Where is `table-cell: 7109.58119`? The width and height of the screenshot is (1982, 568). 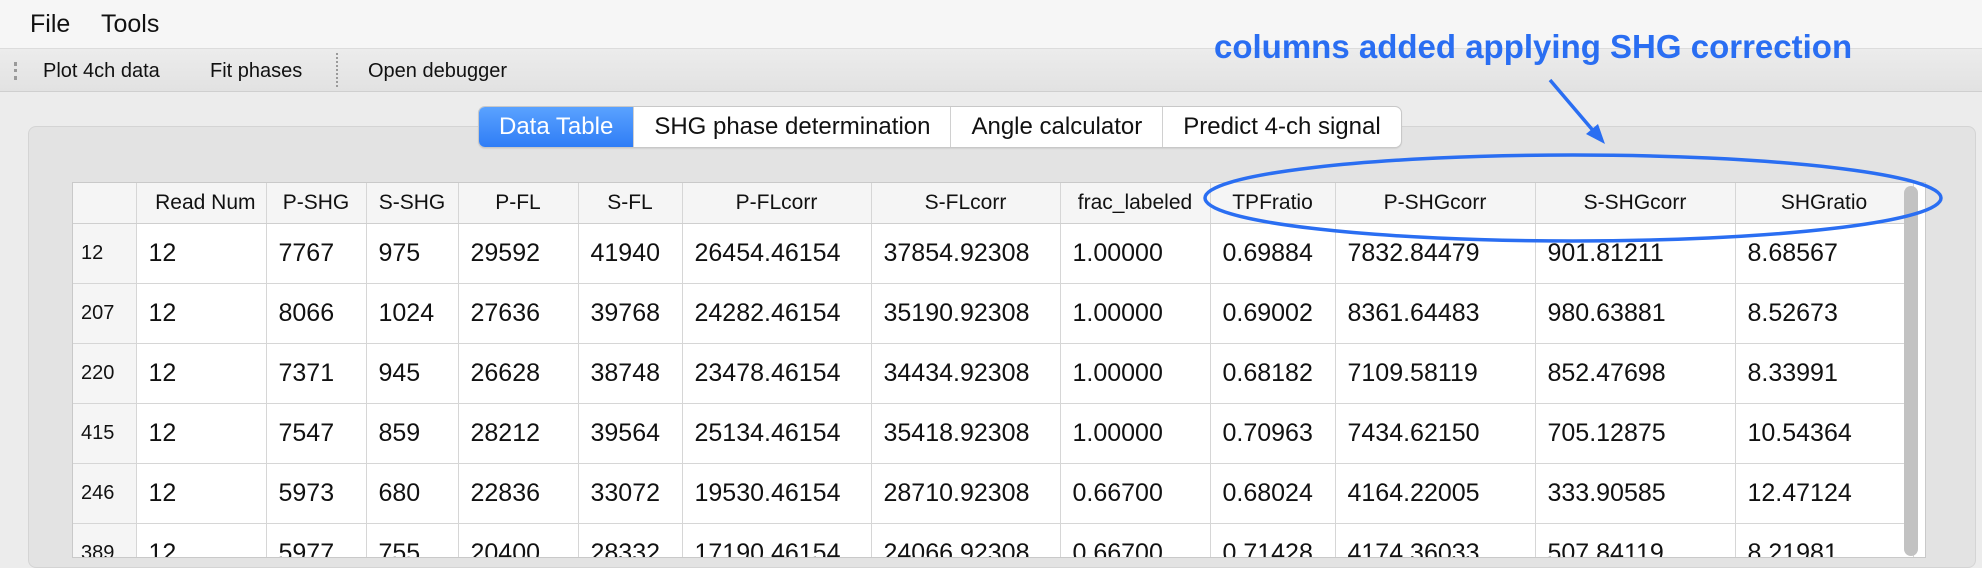 table-cell: 7109.58119 is located at coordinates (1435, 373).